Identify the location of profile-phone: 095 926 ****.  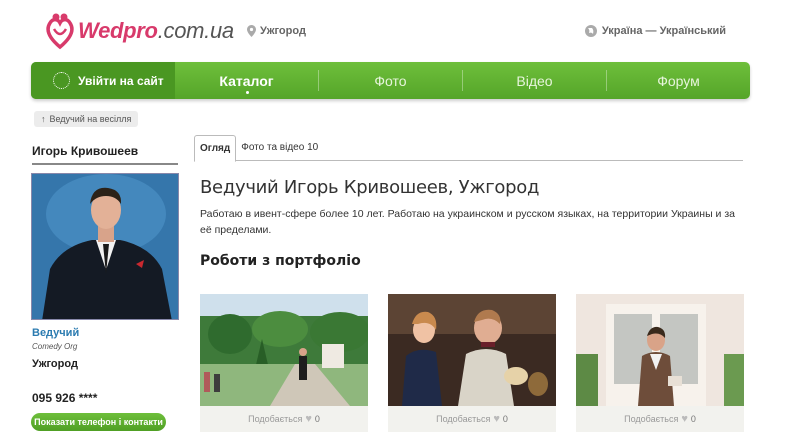
(65, 398).